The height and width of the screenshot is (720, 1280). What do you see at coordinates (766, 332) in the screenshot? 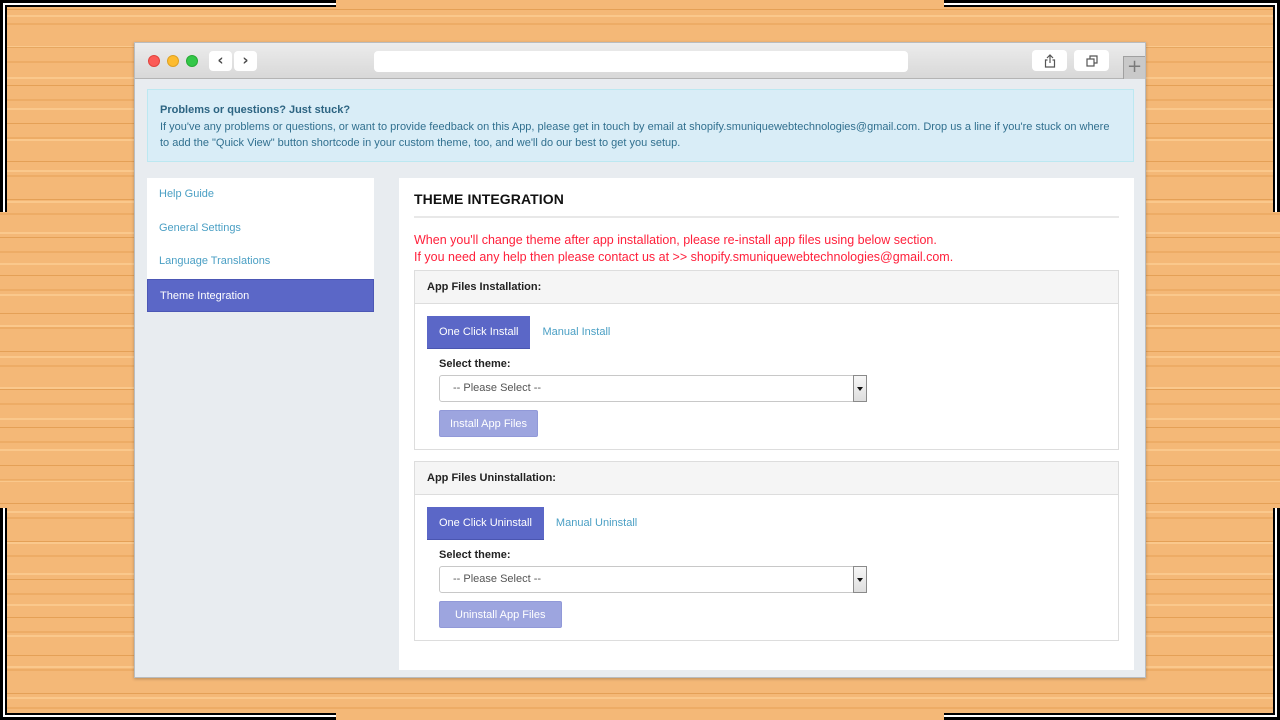
I see `install-tabs: One Click Install Manual Install` at bounding box center [766, 332].